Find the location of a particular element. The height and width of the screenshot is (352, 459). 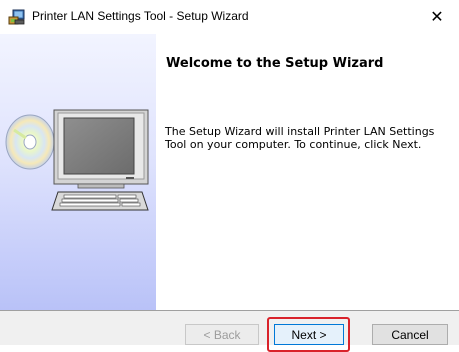

back-button: < Back is located at coordinates (222, 334).